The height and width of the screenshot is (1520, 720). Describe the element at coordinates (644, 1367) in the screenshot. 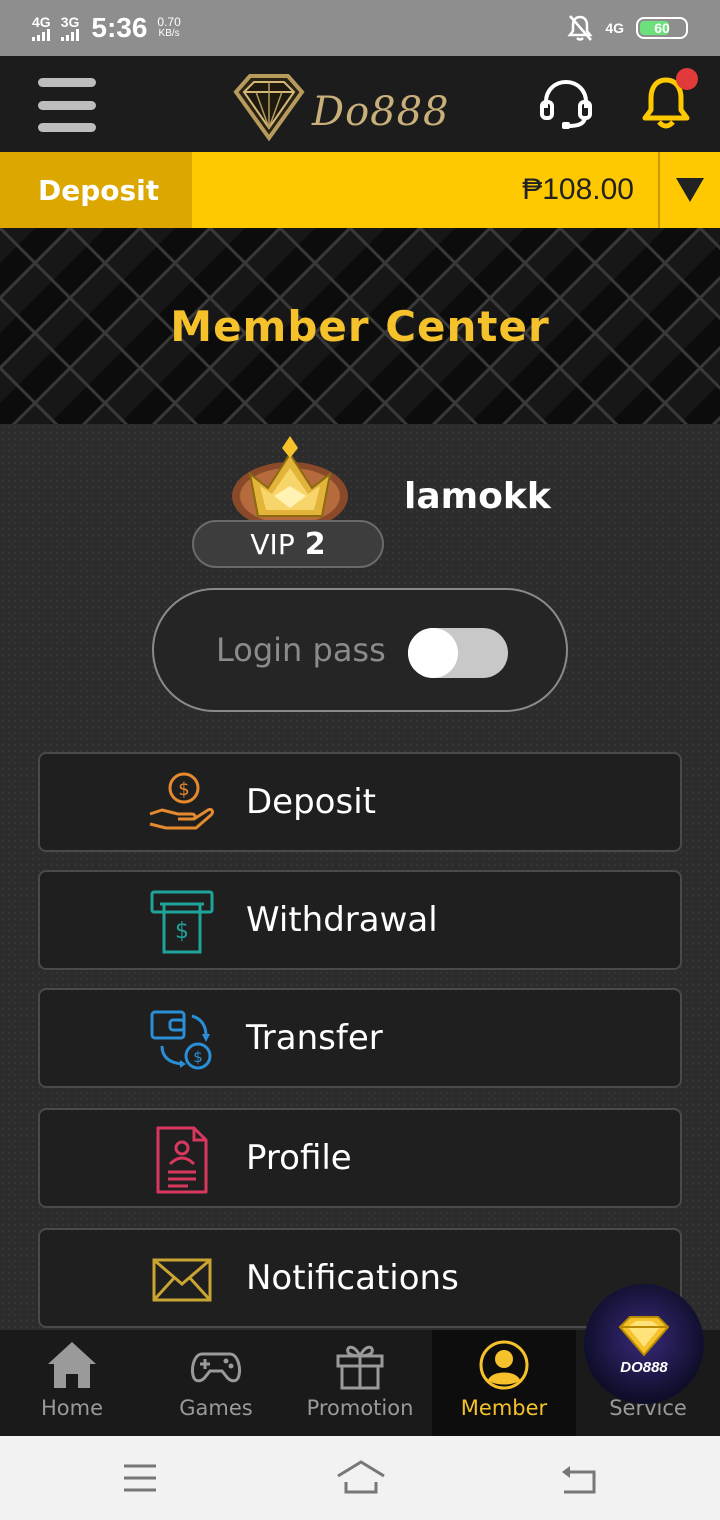

I see `floating-logo-text: DO888` at that location.